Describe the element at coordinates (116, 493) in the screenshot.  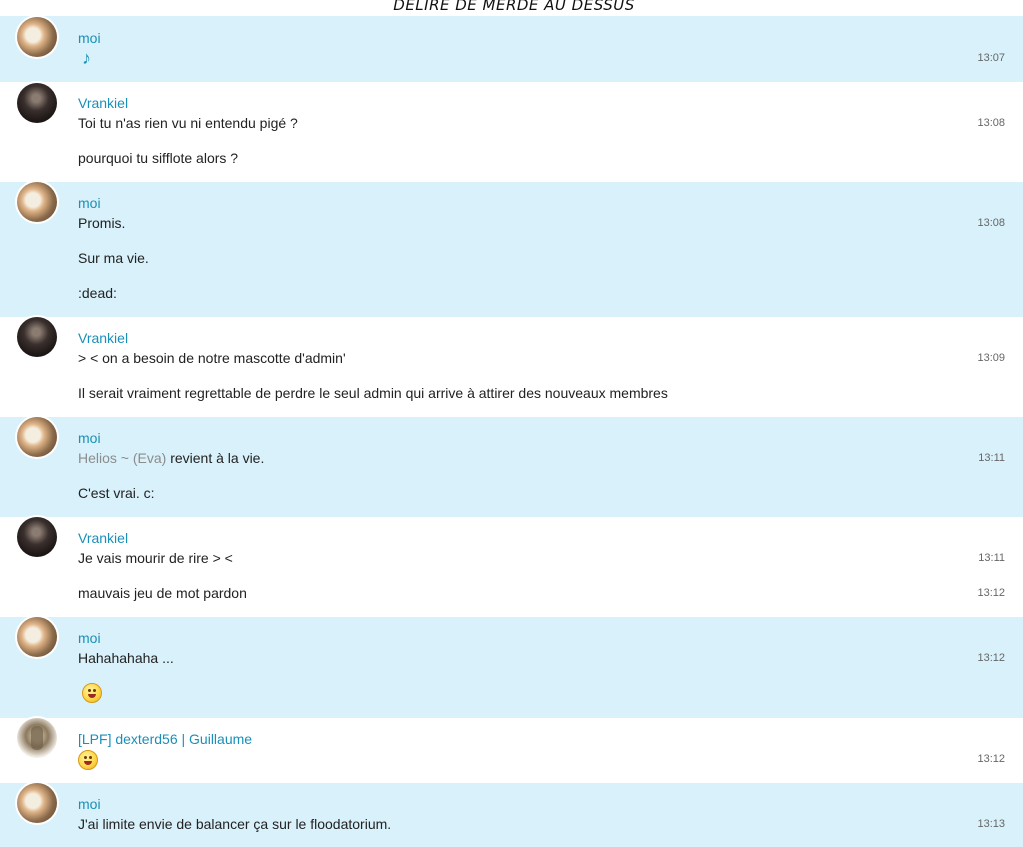
I see `message-text: C'est vrai. c:` at that location.